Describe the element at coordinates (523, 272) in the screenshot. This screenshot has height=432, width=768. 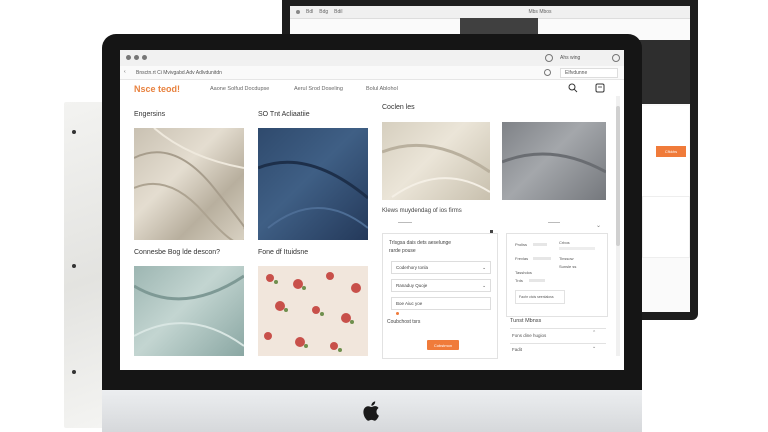
I see `detail-label: Tasshdos` at that location.